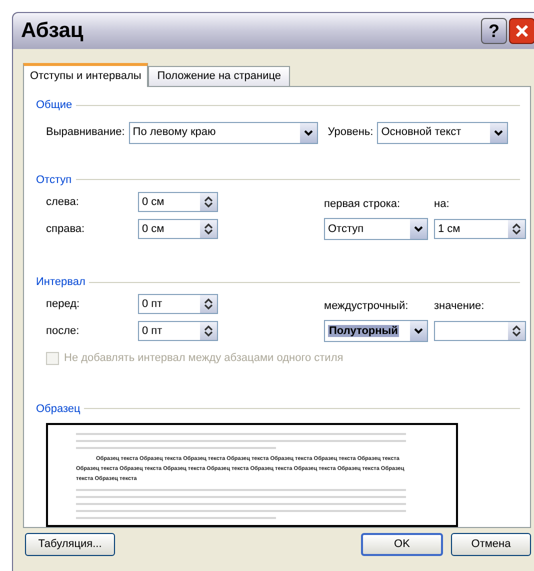 This screenshot has height=571, width=534. I want to click on field-label: после:, so click(63, 332).